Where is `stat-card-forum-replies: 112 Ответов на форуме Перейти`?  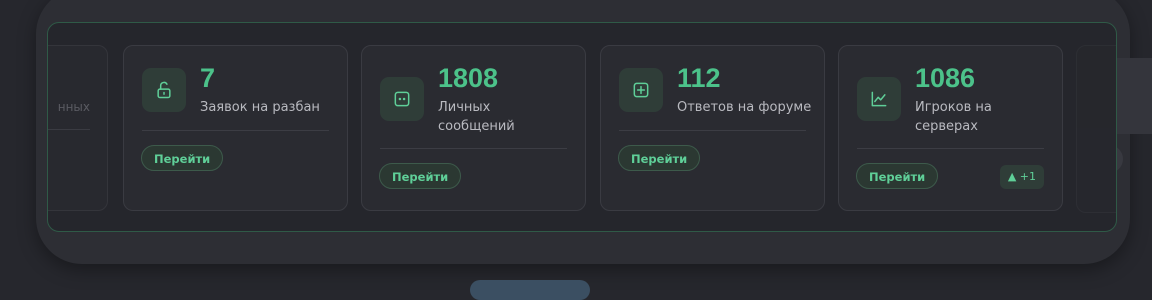
stat-card-forum-replies: 112 Ответов на форуме Перейти is located at coordinates (712, 128).